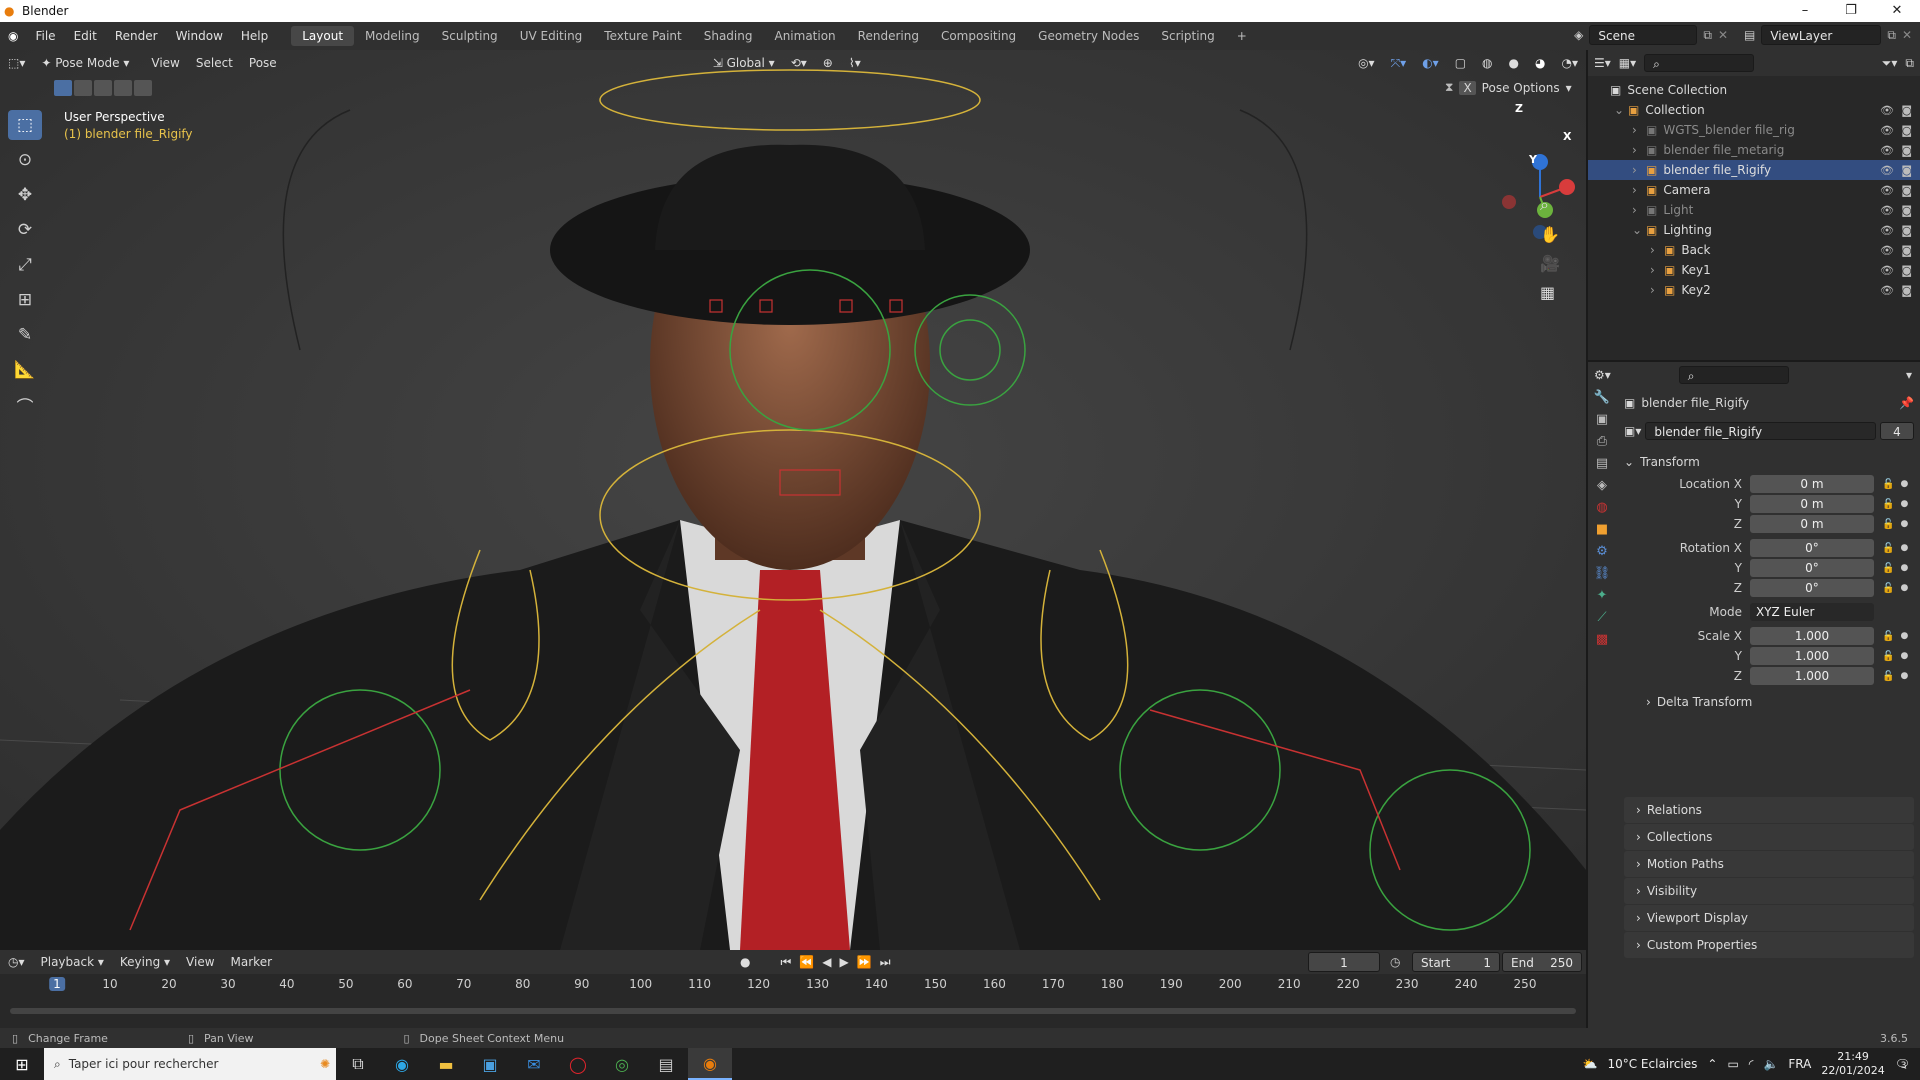  I want to click on app-icon: ▤, so click(666, 1064).